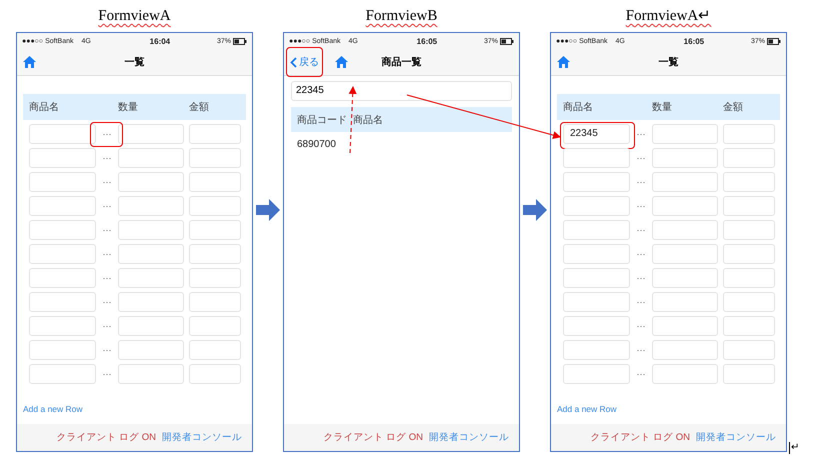  I want to click on search-field: 22345, so click(401, 91).